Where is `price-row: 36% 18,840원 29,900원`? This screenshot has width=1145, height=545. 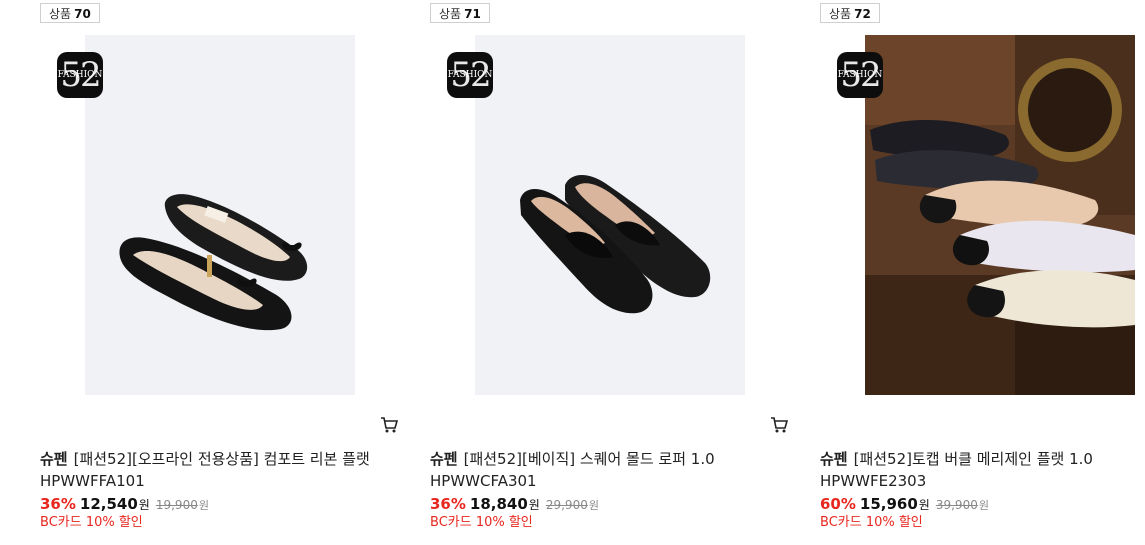 price-row: 36% 18,840원 29,900원 is located at coordinates (514, 504).